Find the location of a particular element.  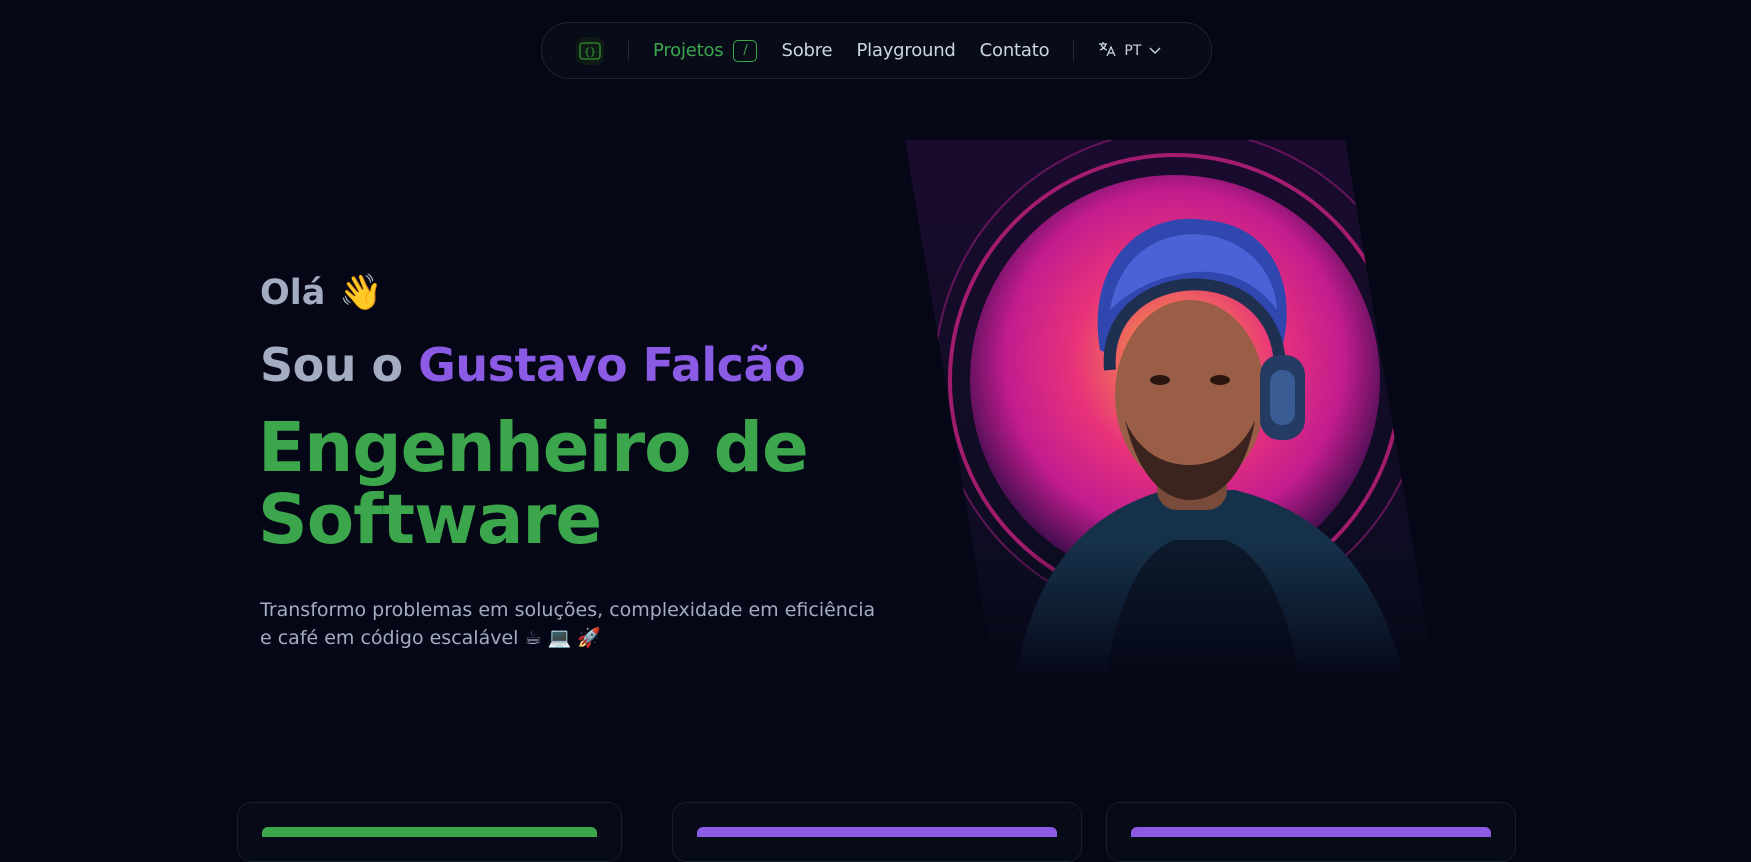

nav-item-sobre: Sobre is located at coordinates (806, 50).